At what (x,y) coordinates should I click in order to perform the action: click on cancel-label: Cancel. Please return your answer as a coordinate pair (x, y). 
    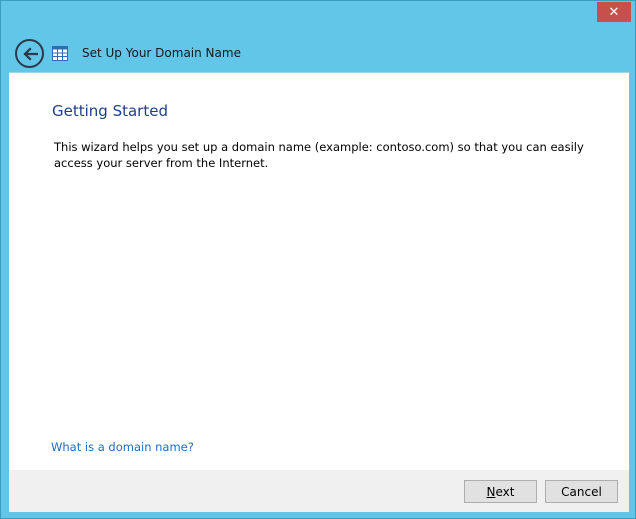
    Looking at the image, I should click on (581, 491).